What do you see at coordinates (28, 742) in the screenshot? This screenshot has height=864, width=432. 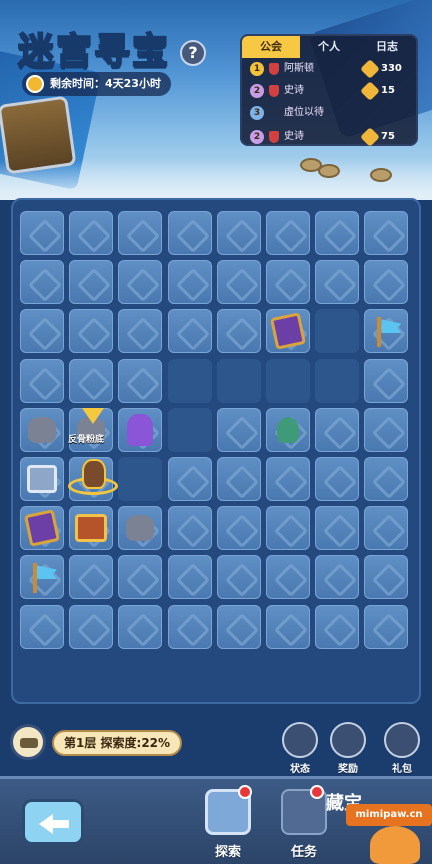 I see `chat-button` at bounding box center [28, 742].